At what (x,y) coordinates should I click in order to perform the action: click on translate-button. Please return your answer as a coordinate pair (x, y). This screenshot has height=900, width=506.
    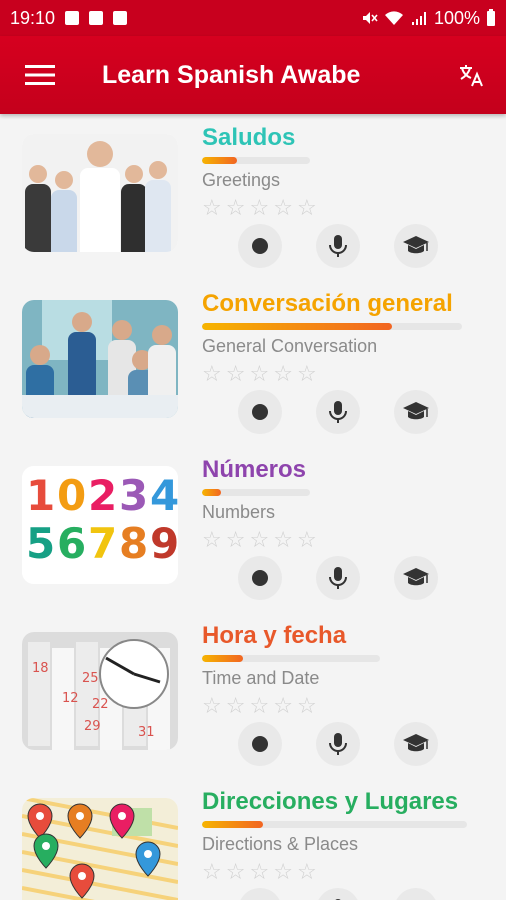
    Looking at the image, I should click on (471, 75).